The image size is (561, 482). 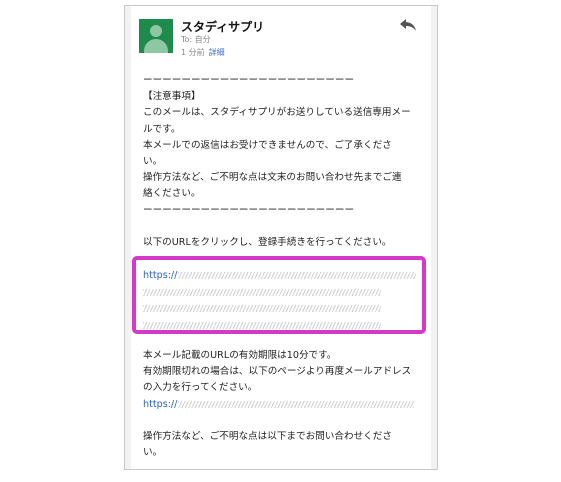 I want to click on redacted-url, so click(x=296, y=405).